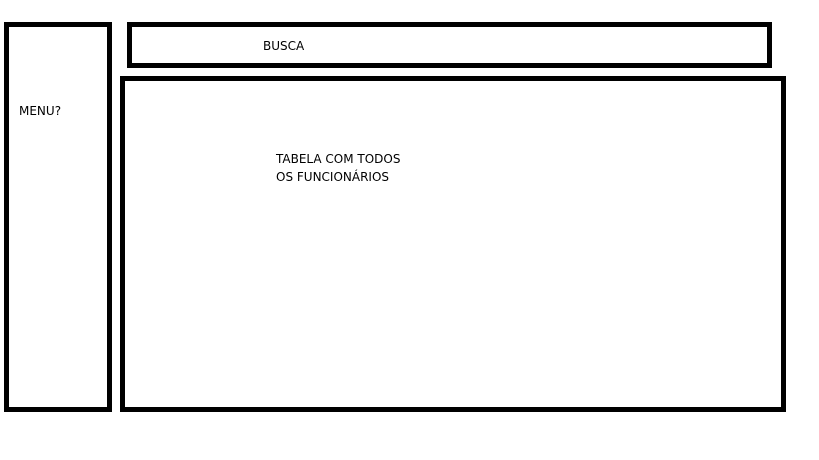 This screenshot has height=460, width=819. I want to click on table-placeholder-text: TABELA COM TODOS OS FUNCIONÁRIOS, so click(351, 168).